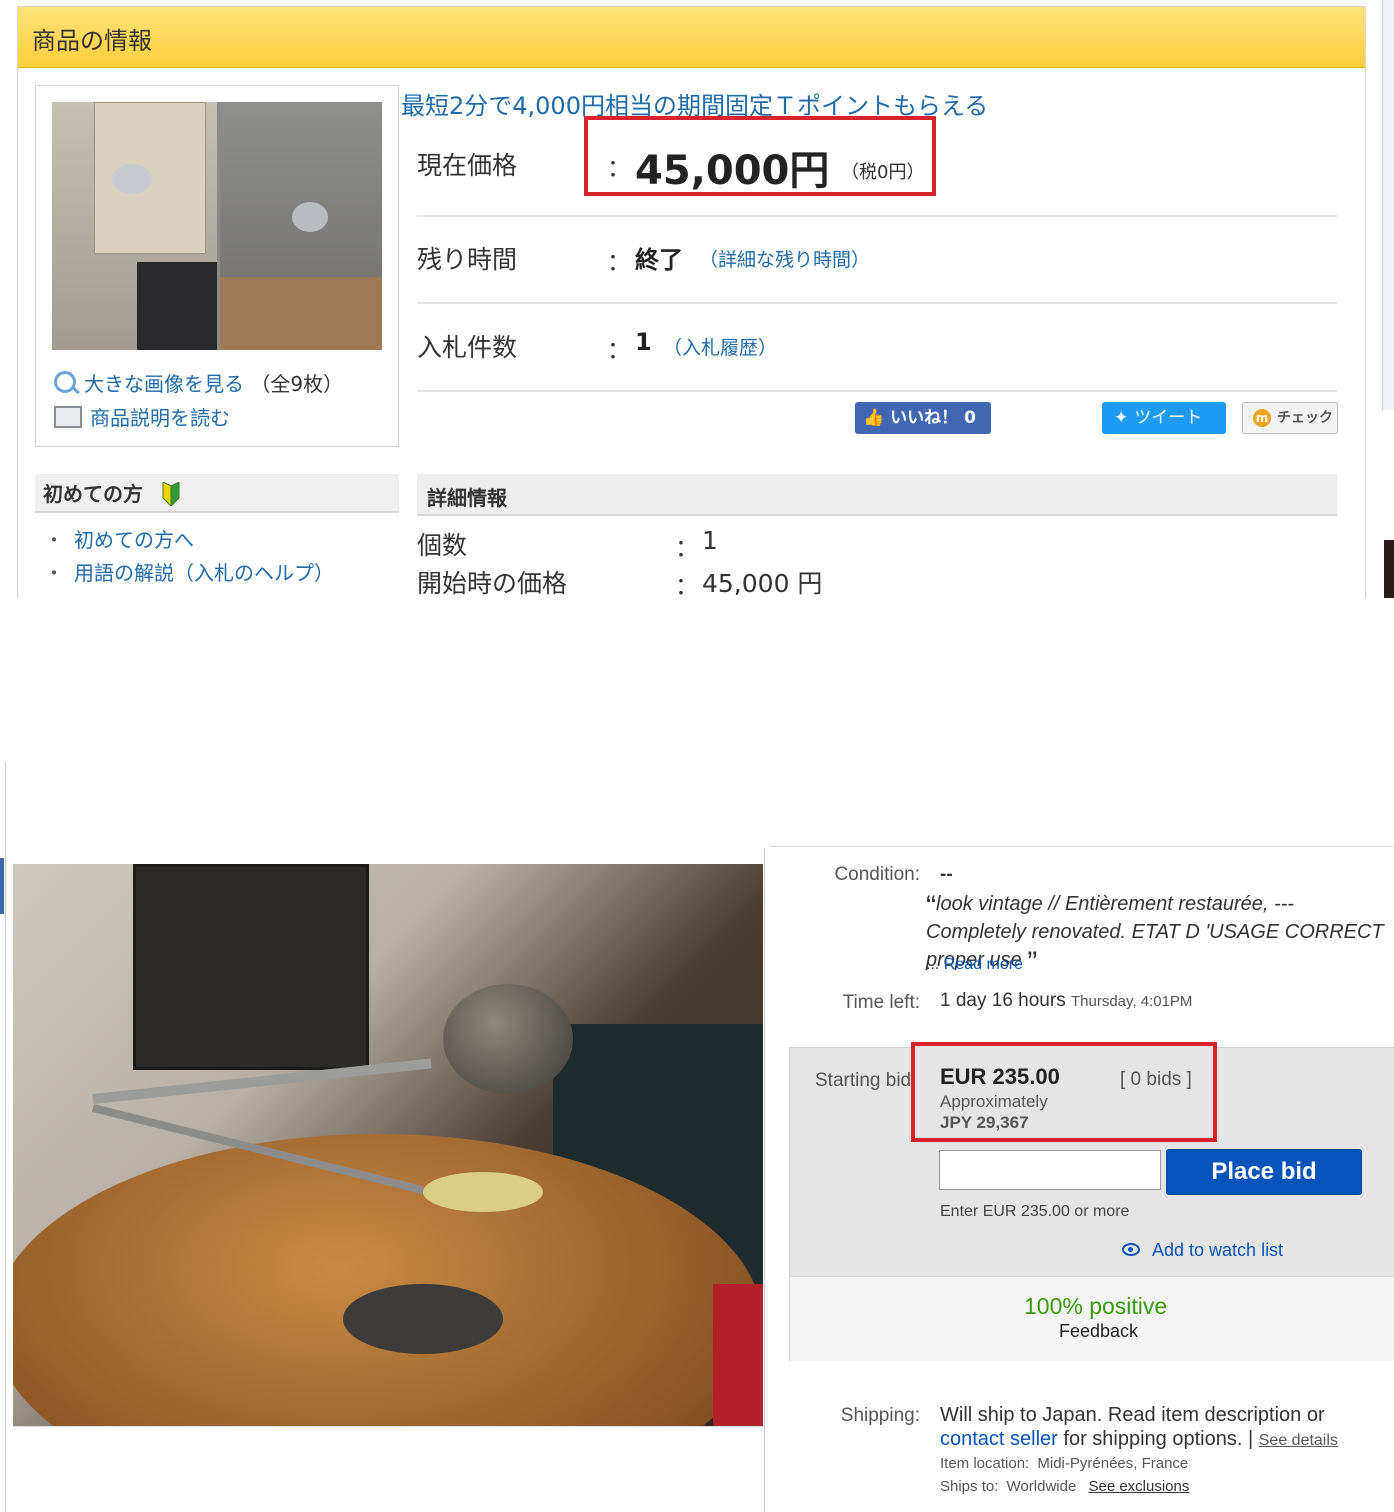 Image resolution: width=1394 pixels, height=1512 pixels. What do you see at coordinates (738, 1355) in the screenshot?
I see `photo-red-object` at bounding box center [738, 1355].